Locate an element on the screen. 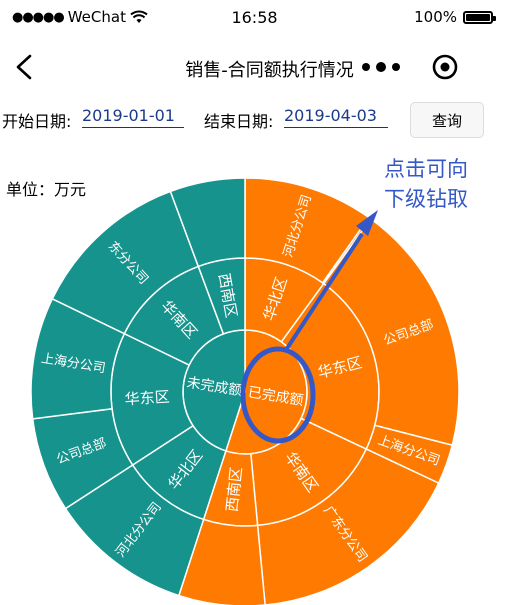 The height and width of the screenshot is (605, 509). sunburst-label-l2-5: 华东区 is located at coordinates (147, 398).